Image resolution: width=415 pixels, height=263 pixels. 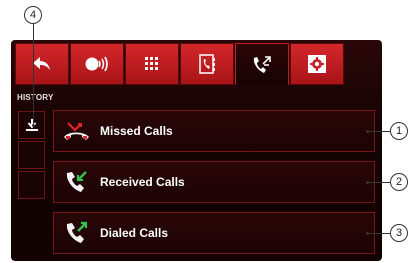 I want to click on dialed-calls-row: Dialed Calls, so click(x=214, y=233).